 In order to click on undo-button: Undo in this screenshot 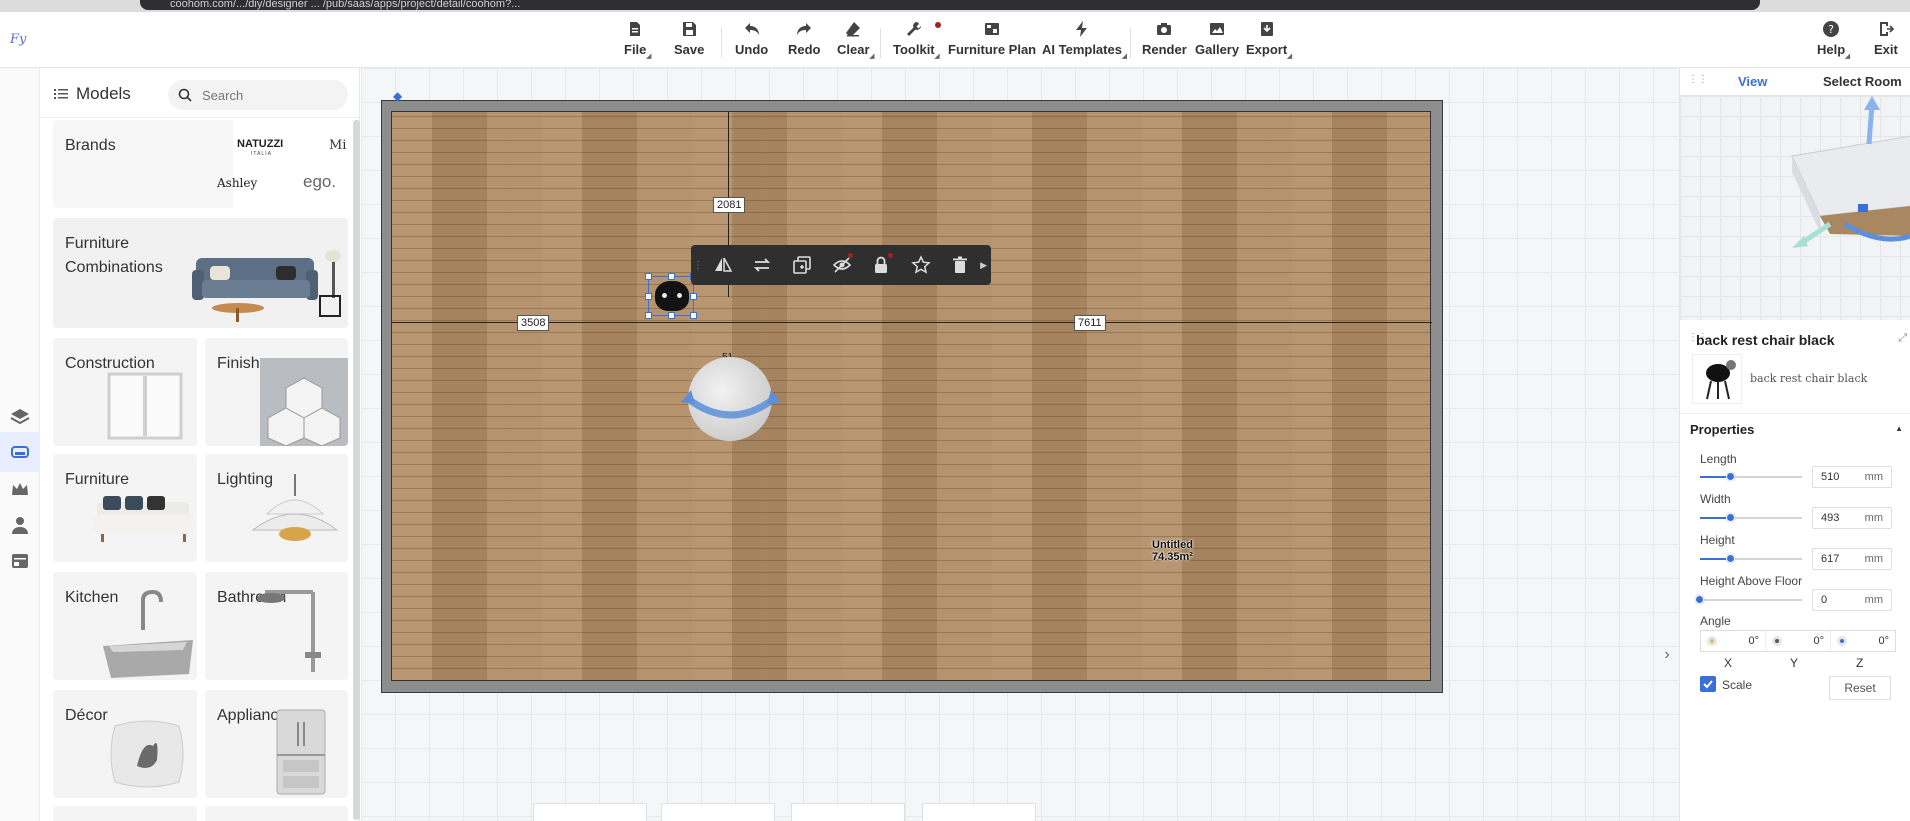, I will do `click(751, 43)`.